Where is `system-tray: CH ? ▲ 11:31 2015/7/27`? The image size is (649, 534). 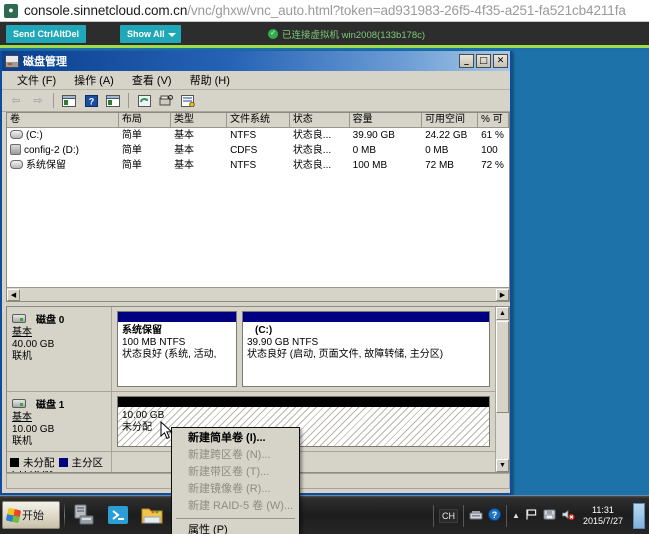
system-tray: CH ? ▲ 11:31 2015/7/27 is located at coordinates (541, 515).